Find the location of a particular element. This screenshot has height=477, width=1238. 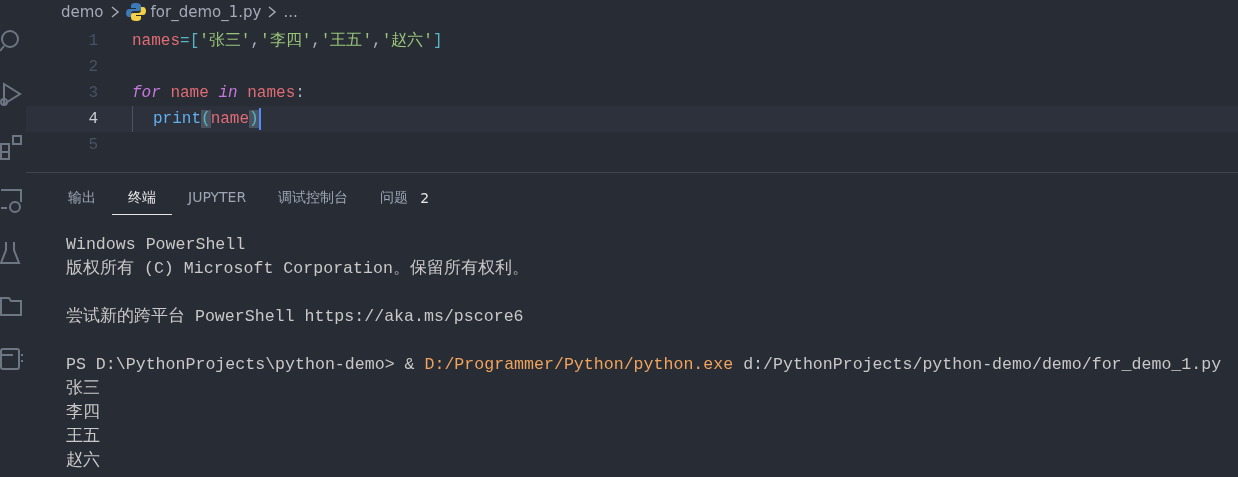

panel-tab: 输出 is located at coordinates (82, 200).